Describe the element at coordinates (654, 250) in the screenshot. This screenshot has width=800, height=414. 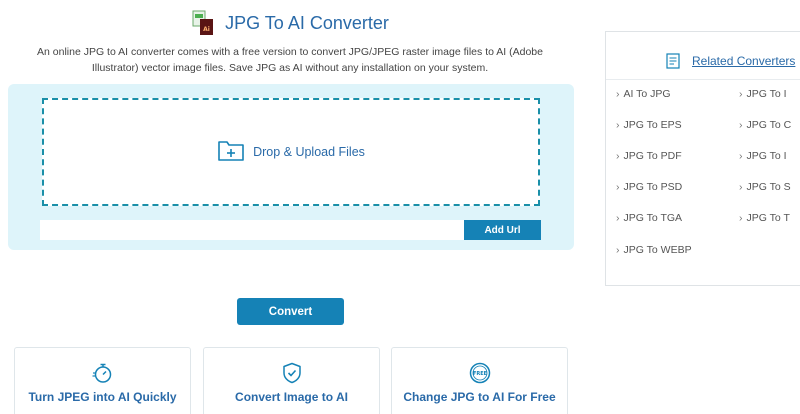
I see `related-link-jpg-to-webp: › JPG To WEBP` at that location.